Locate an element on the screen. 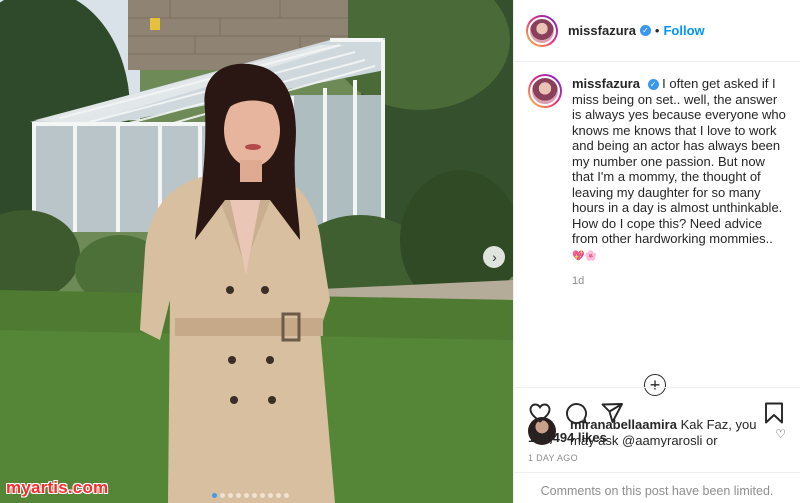 The image size is (800, 503). author-avatar is located at coordinates (542, 30).